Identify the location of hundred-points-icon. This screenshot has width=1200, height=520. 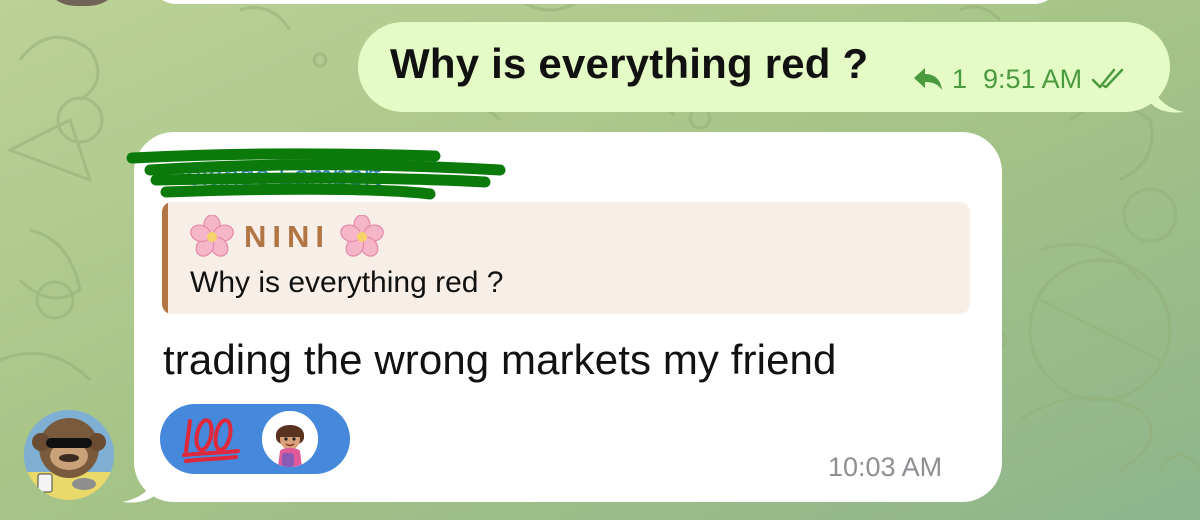
(212, 439).